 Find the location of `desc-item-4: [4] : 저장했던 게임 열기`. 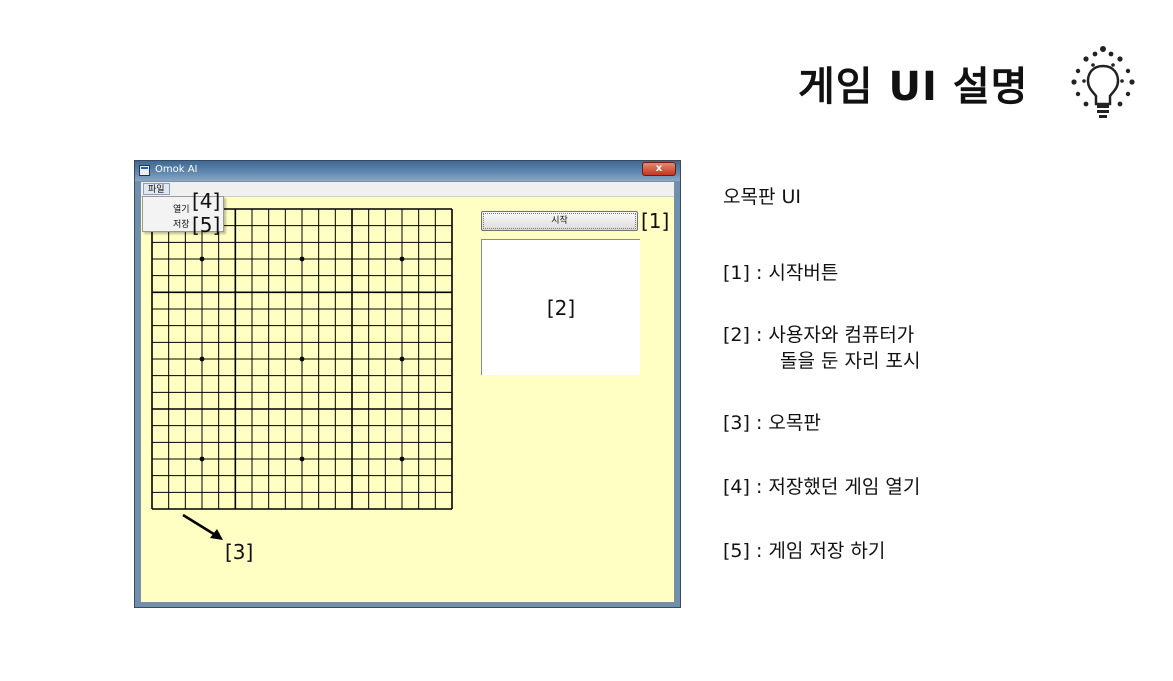

desc-item-4: [4] : 저장했던 게임 열기 is located at coordinates (822, 487).